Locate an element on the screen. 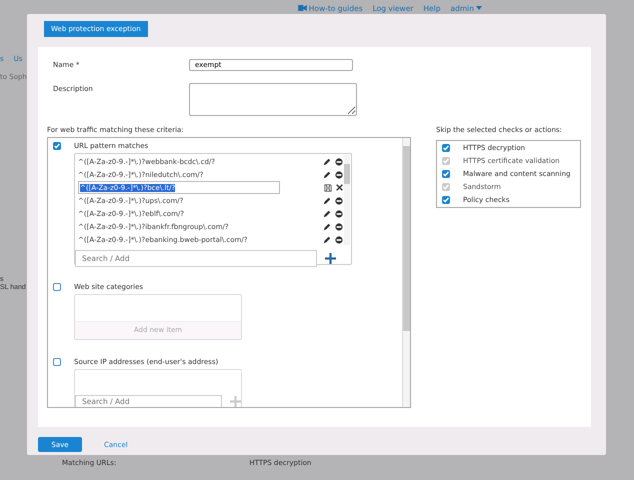  save-icon is located at coordinates (328, 188).